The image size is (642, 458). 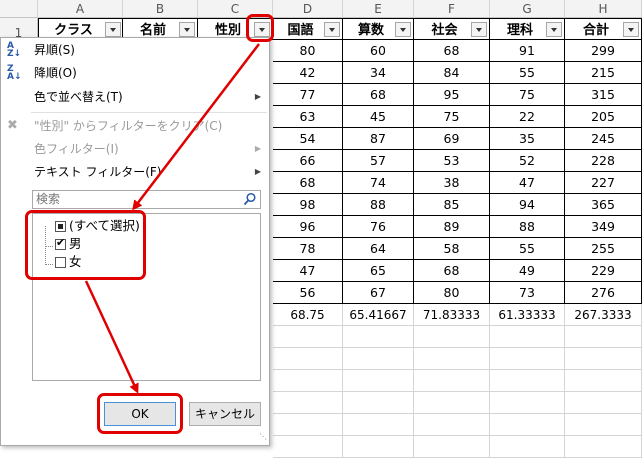 What do you see at coordinates (452, 183) in the screenshot?
I see `table-cell: 38` at bounding box center [452, 183].